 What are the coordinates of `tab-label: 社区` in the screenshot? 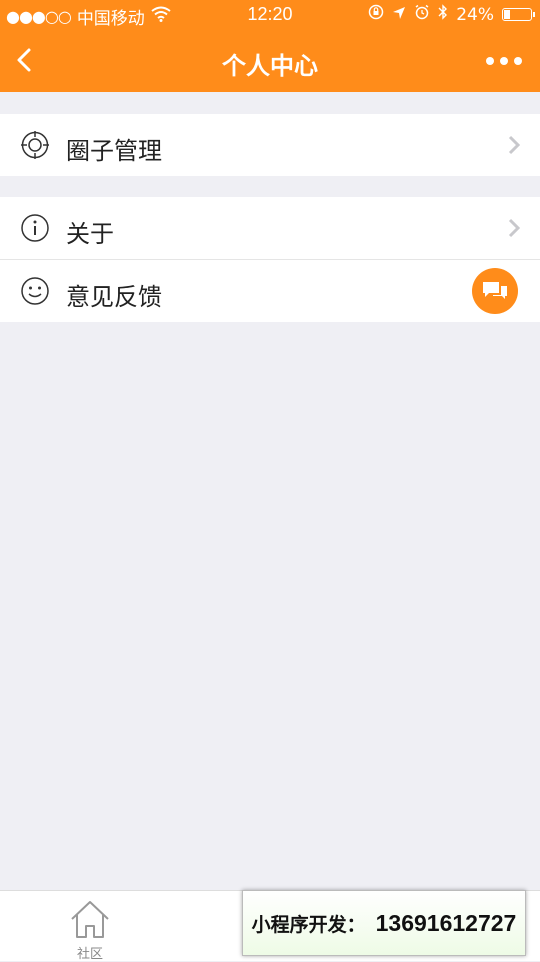 It's located at (89, 954).